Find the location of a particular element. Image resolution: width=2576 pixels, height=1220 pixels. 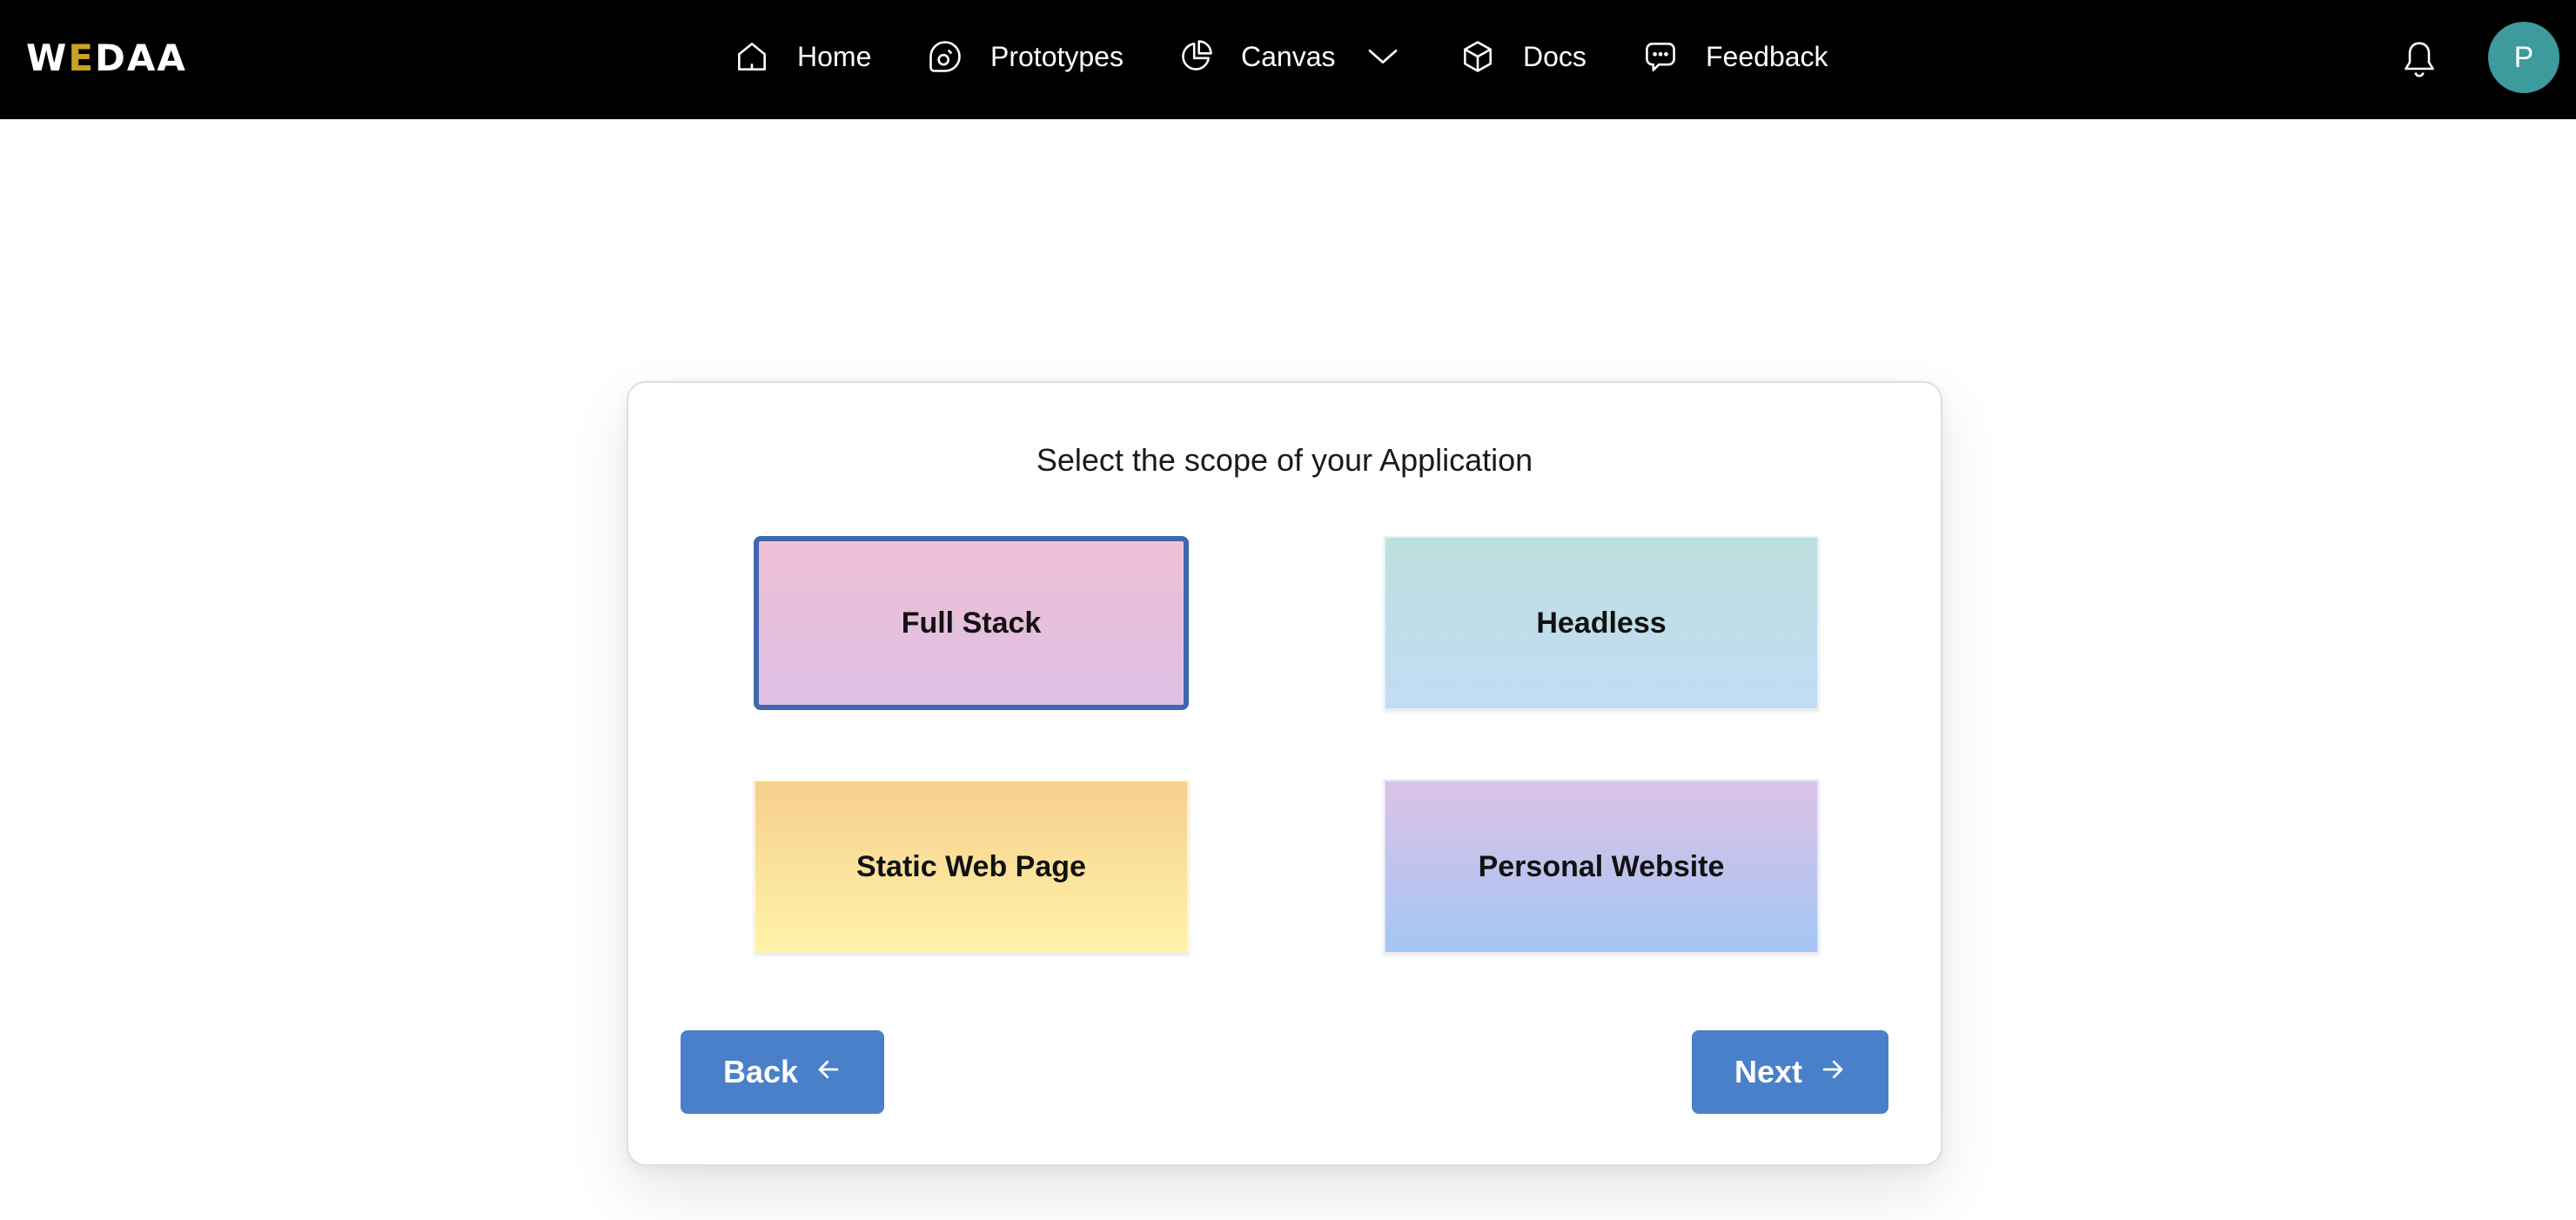

option-static-web-page: Static Web Page is located at coordinates (971, 867).